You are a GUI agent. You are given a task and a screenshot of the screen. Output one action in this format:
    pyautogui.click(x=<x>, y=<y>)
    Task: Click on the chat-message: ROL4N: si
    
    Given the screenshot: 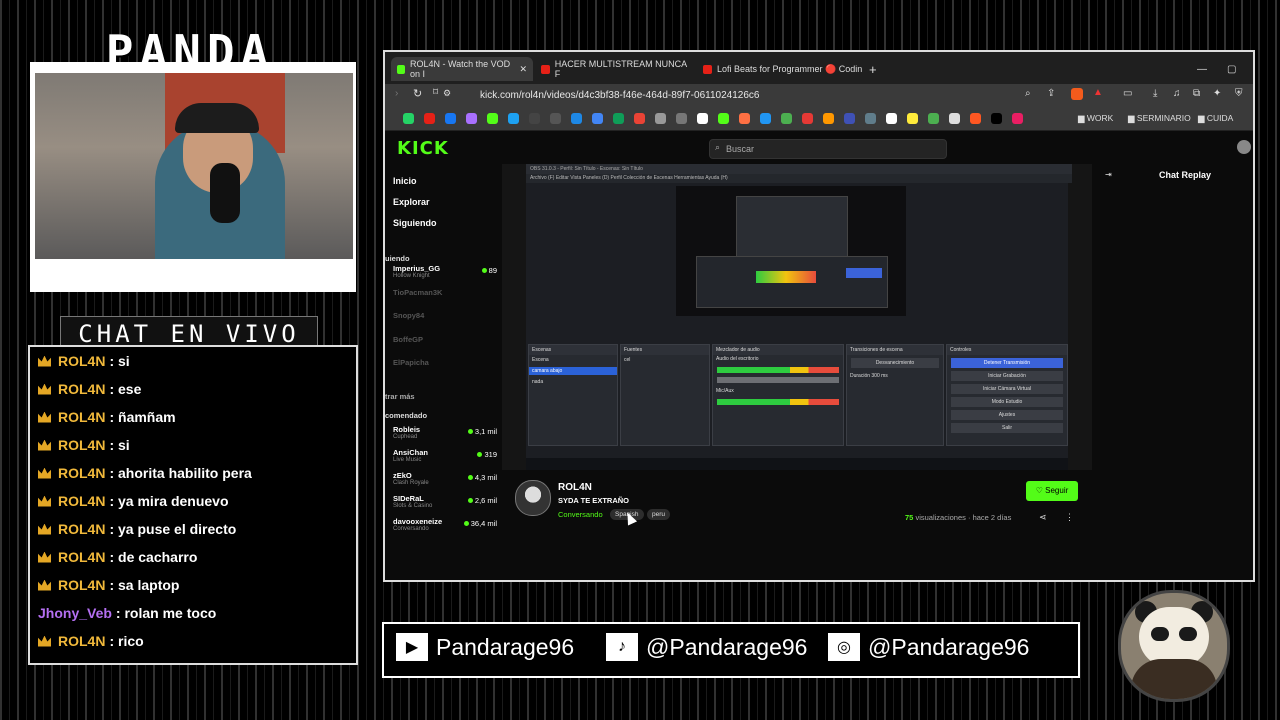 What is the action you would take?
    pyautogui.click(x=193, y=361)
    